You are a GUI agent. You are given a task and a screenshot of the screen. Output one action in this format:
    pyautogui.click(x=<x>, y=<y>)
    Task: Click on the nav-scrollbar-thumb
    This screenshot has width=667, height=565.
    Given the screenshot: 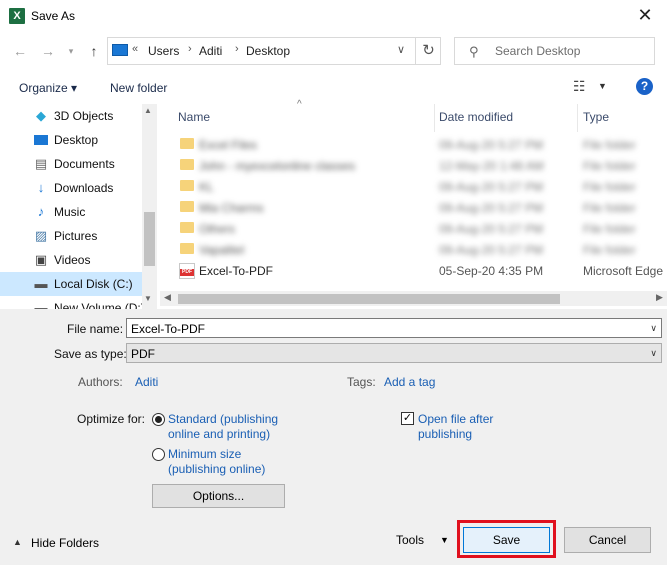 What is the action you would take?
    pyautogui.click(x=149, y=239)
    